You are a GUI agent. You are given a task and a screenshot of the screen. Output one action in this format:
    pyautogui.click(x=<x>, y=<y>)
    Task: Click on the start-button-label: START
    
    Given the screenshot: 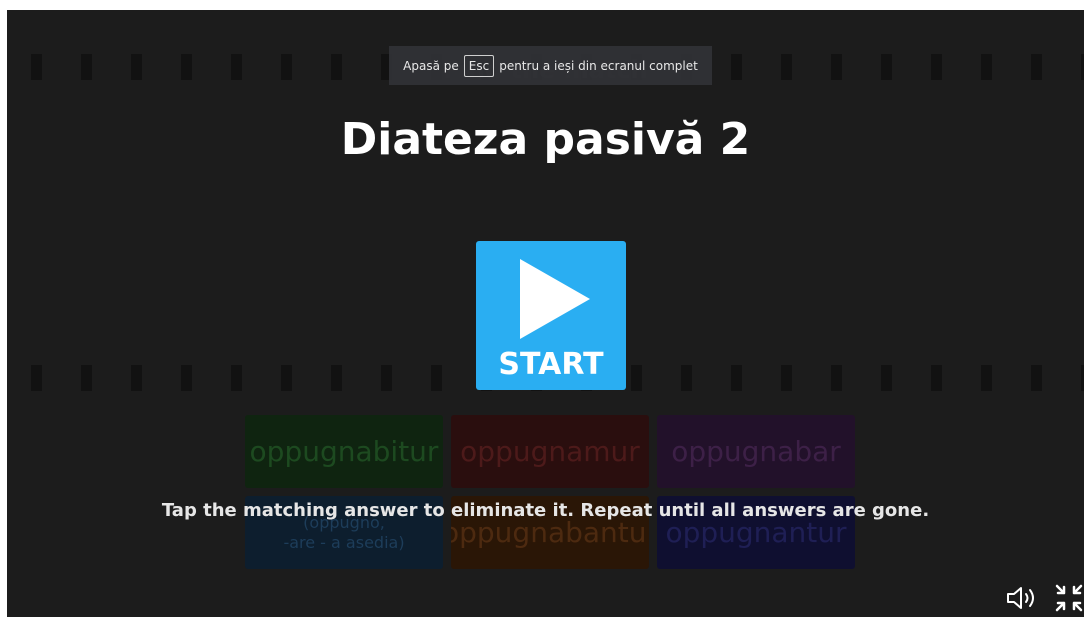 What is the action you would take?
    pyautogui.click(x=551, y=364)
    